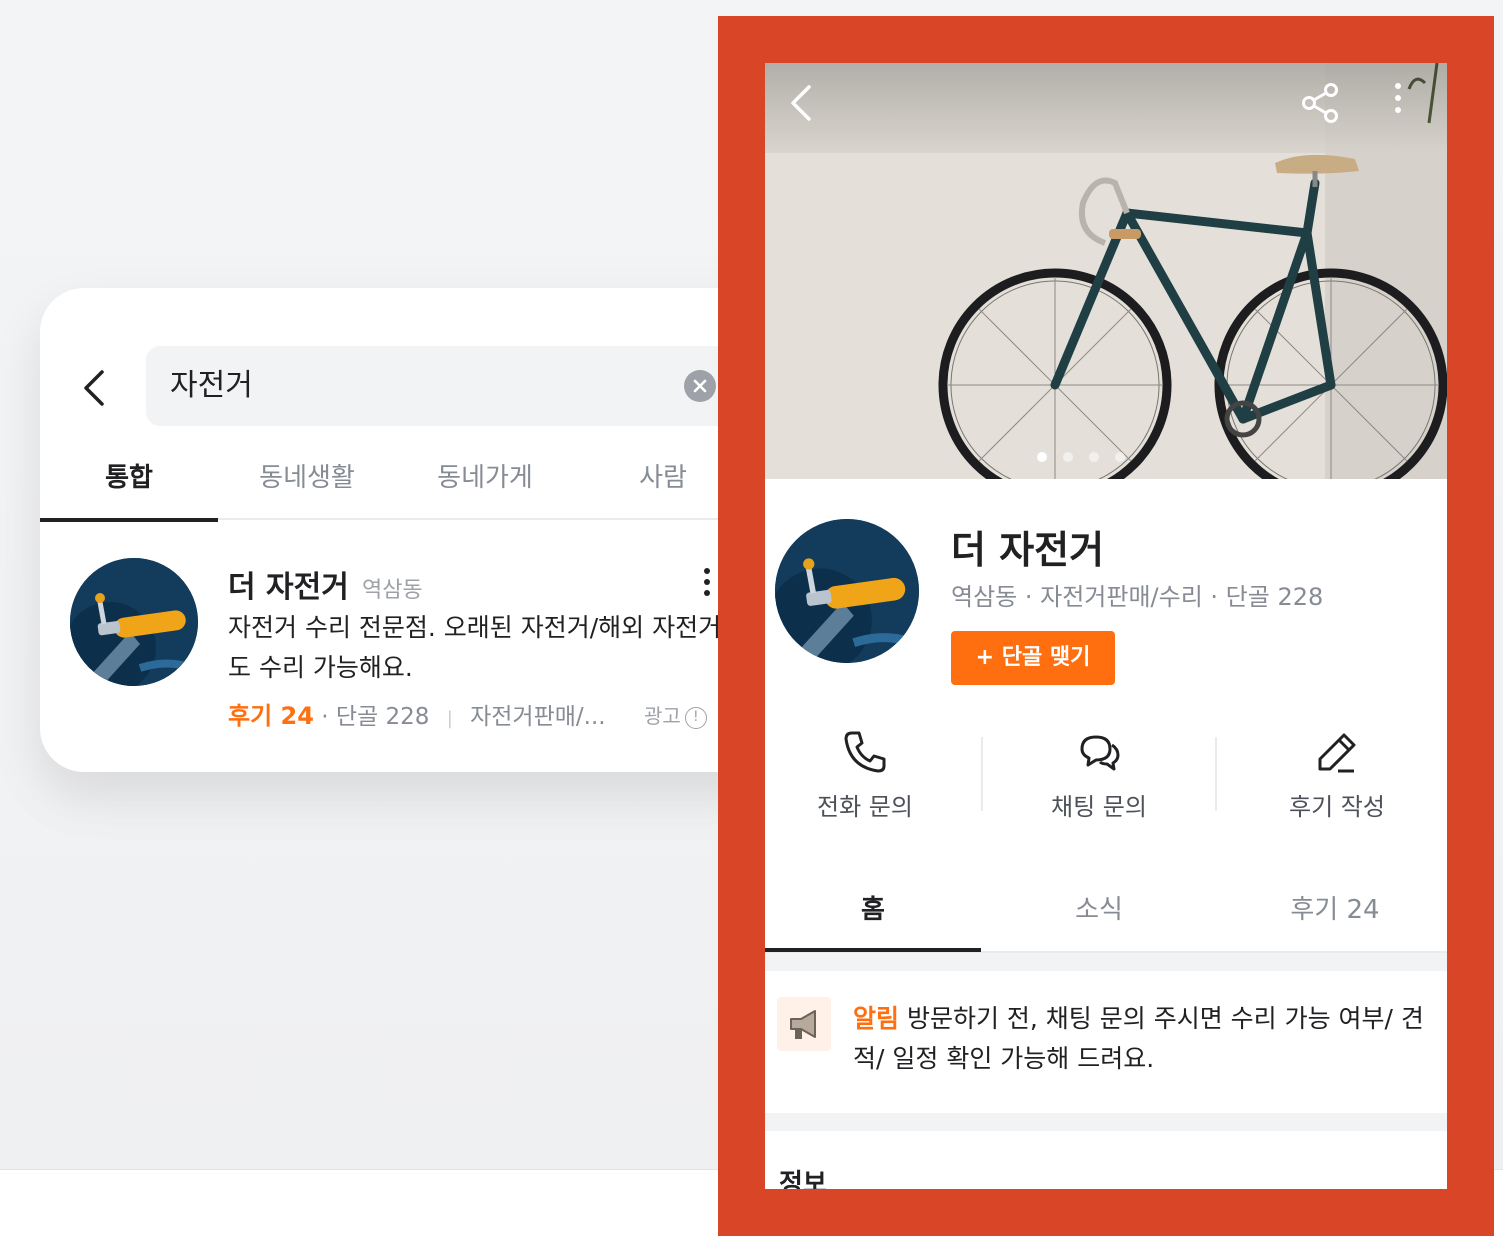 The image size is (1503, 1236). I want to click on info-icon: !, so click(695, 717).